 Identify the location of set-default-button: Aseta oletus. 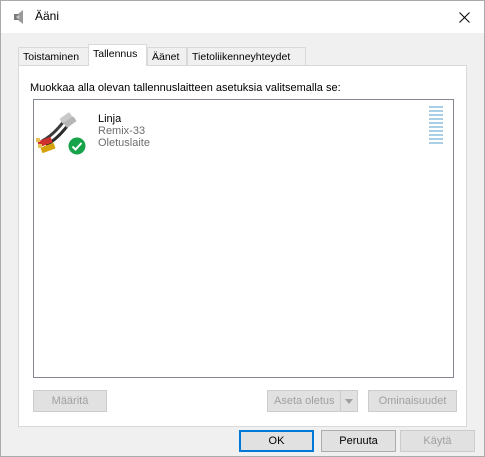
(312, 401).